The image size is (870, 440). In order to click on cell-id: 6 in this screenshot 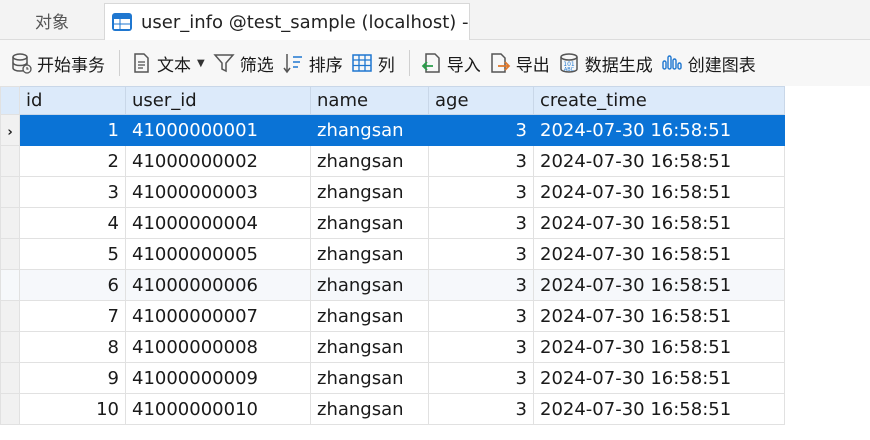, I will do `click(72, 285)`.